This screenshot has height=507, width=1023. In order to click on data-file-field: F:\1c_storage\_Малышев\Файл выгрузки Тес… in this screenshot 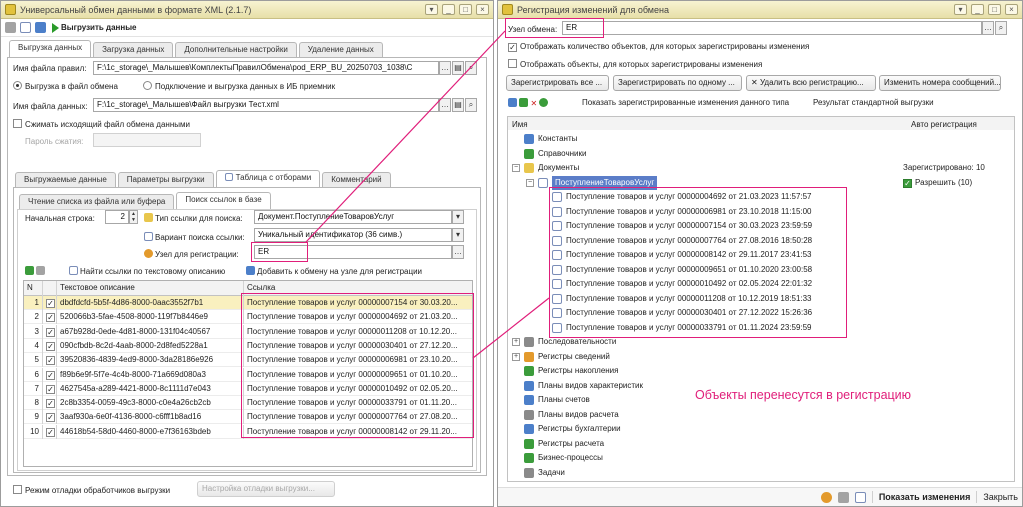, I will do `click(266, 105)`.